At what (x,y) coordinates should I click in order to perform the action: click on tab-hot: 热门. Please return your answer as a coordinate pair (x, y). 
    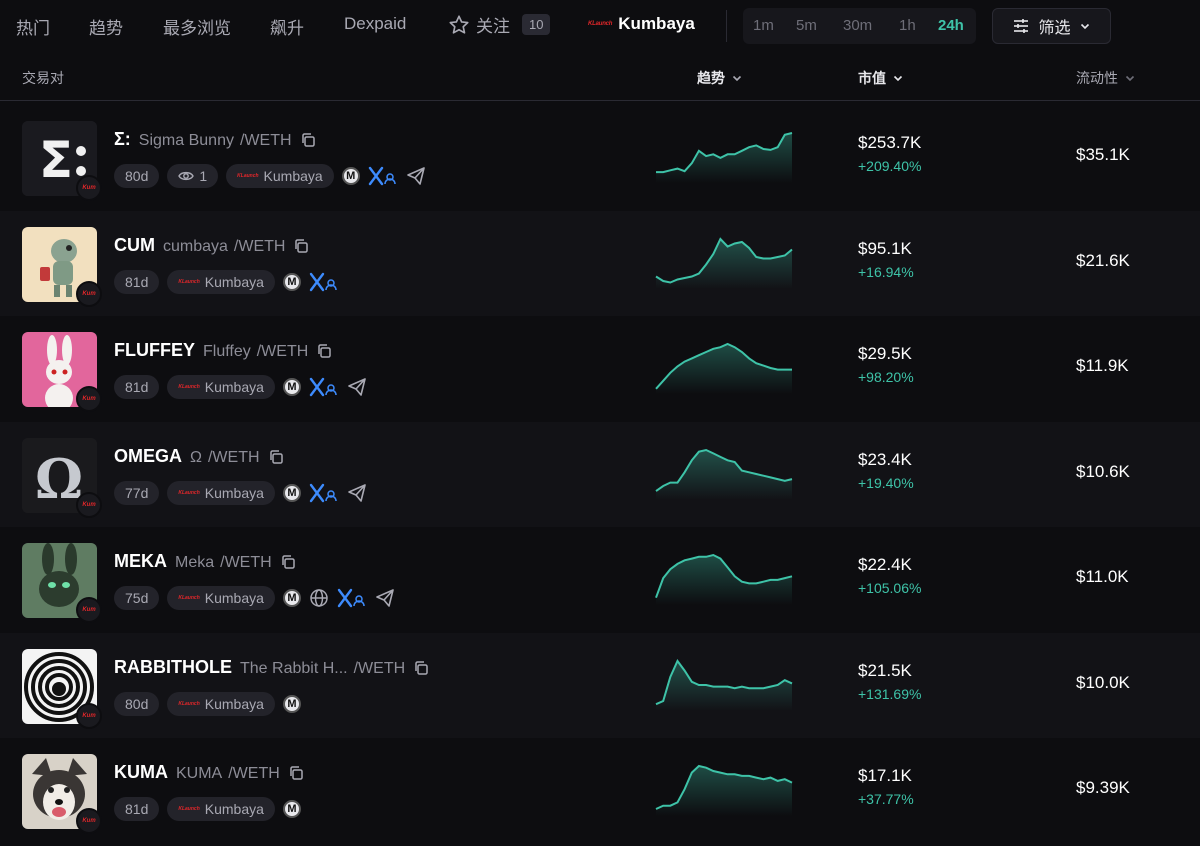
    Looking at the image, I should click on (33, 26).